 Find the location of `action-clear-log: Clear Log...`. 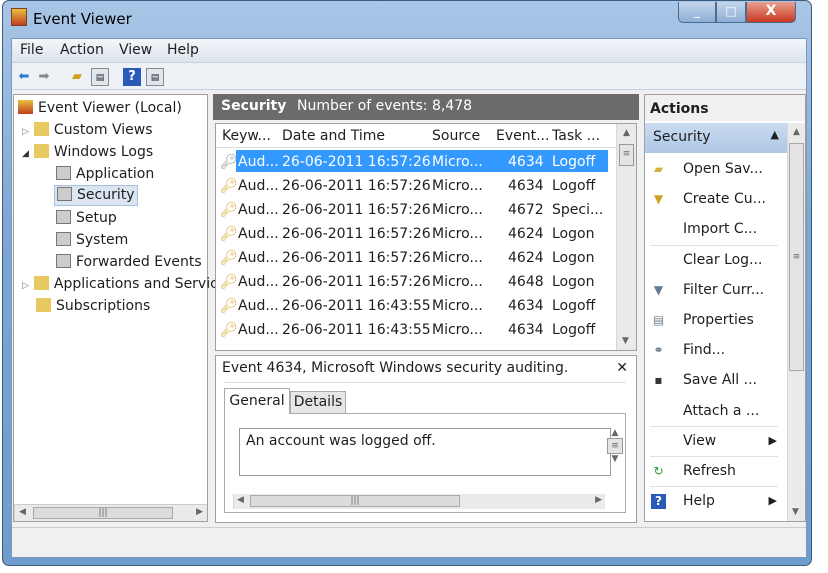

action-clear-log: Clear Log... is located at coordinates (715, 260).